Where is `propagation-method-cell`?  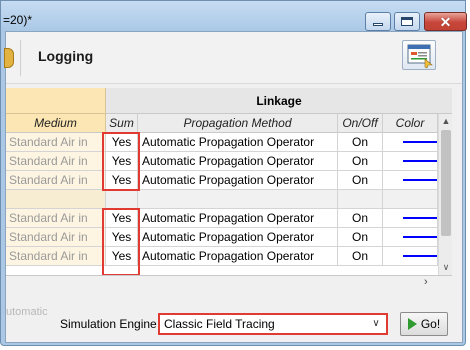 propagation-method-cell is located at coordinates (238, 199).